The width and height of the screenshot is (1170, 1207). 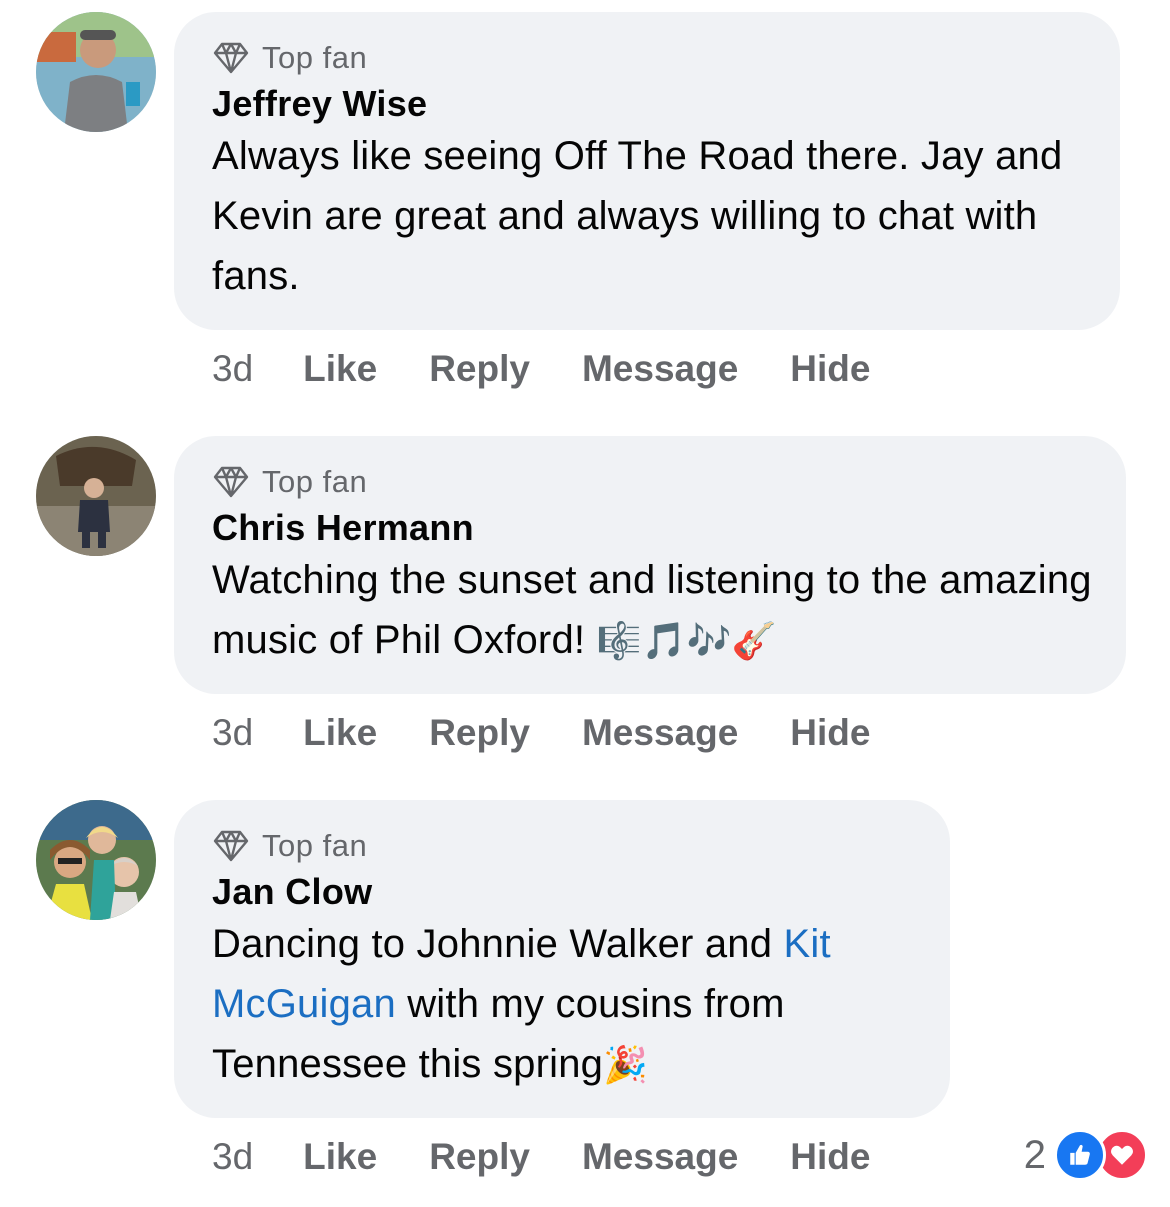 I want to click on reaction-count: 2, so click(x=1034, y=1154).